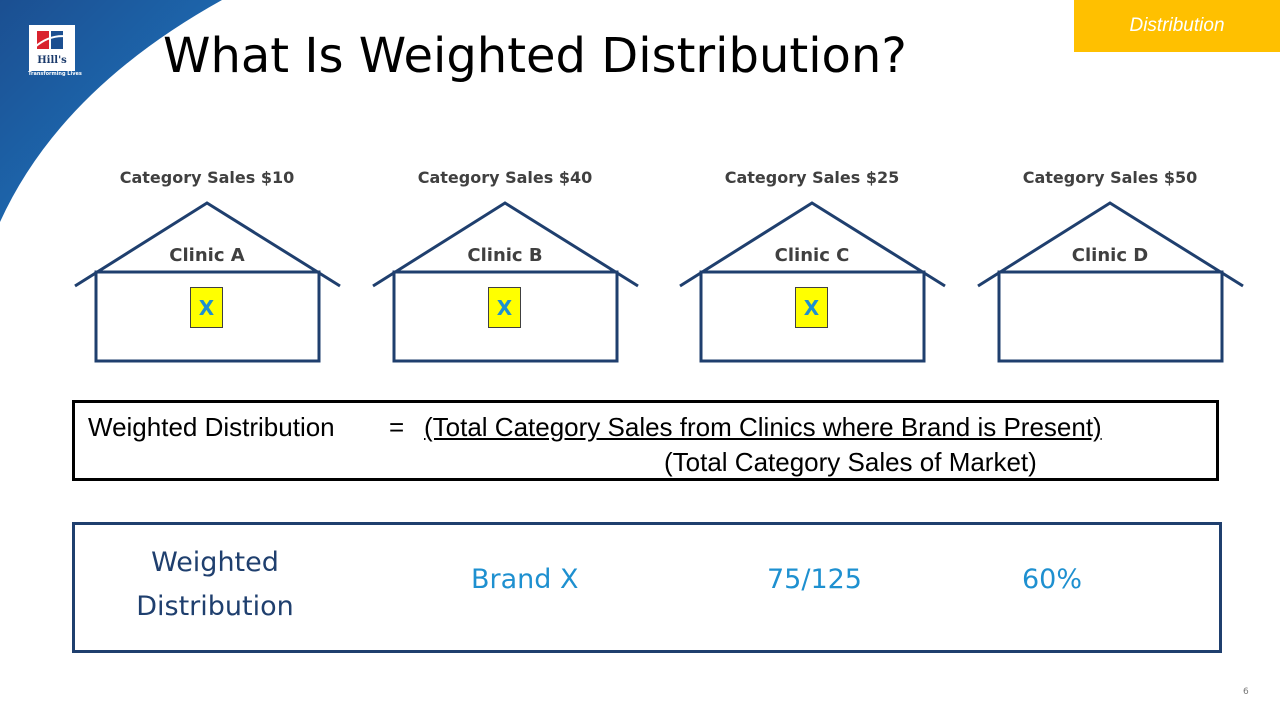  What do you see at coordinates (1110, 255) in the screenshot?
I see `clinic-name: Clinic D` at bounding box center [1110, 255].